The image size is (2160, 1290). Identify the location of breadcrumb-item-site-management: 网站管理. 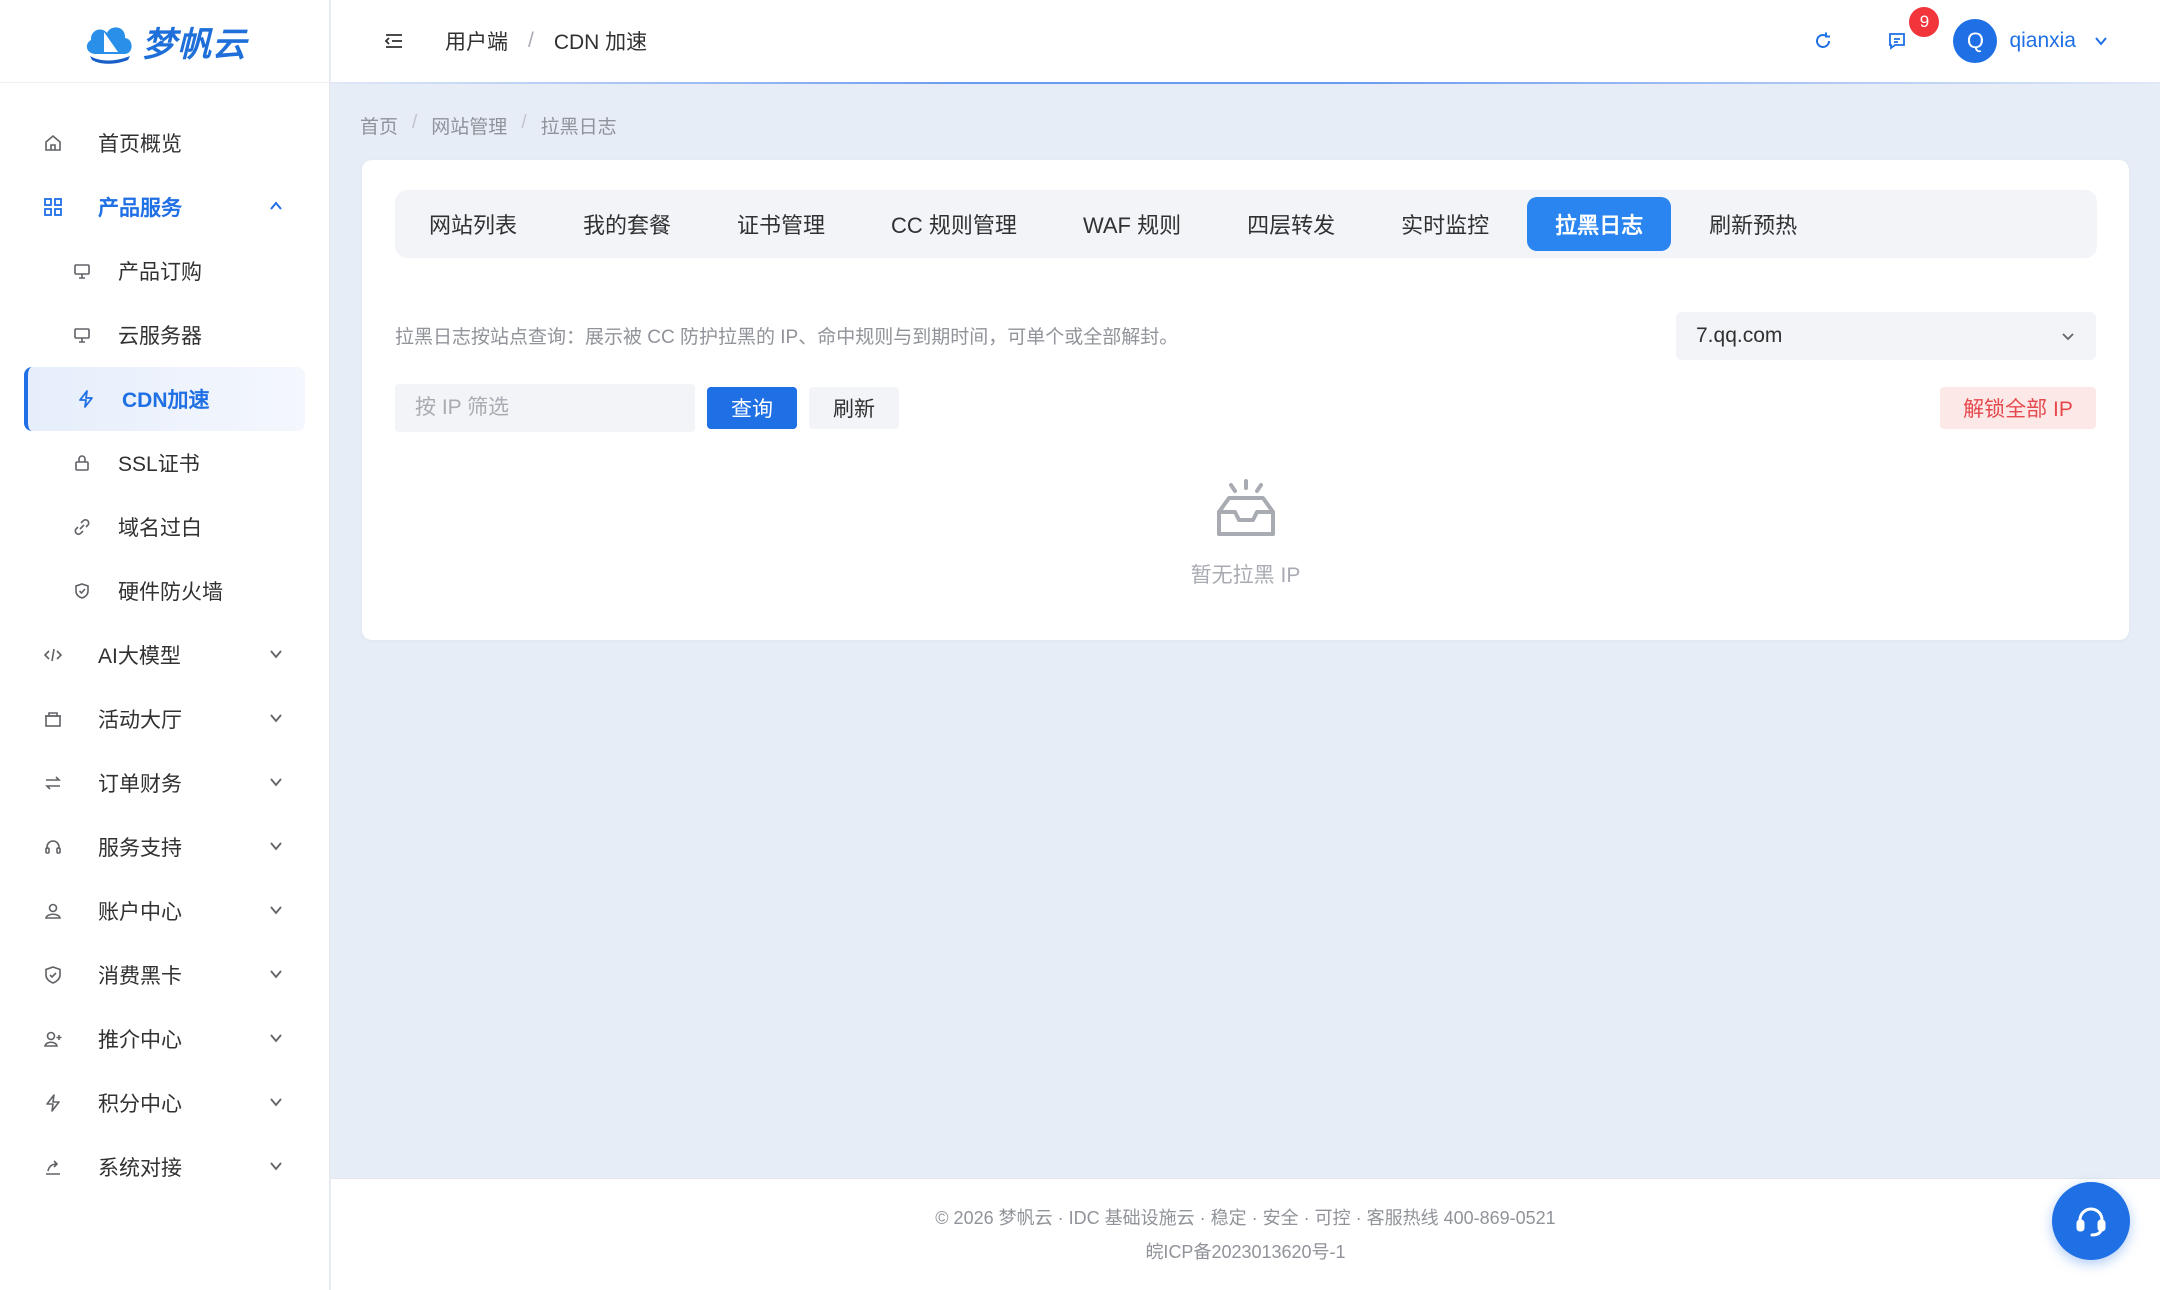
(469, 125).